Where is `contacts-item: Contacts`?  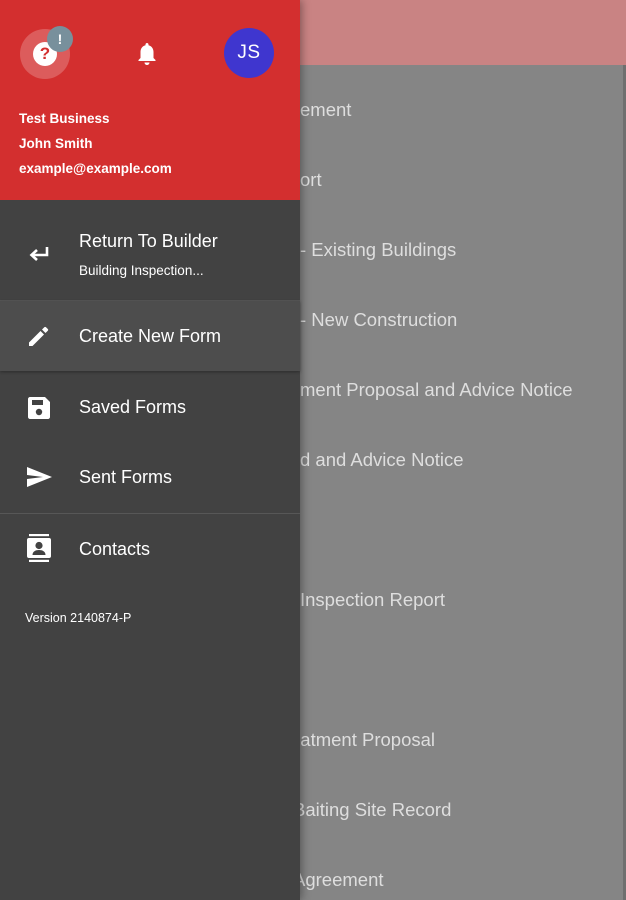 contacts-item: Contacts is located at coordinates (150, 549).